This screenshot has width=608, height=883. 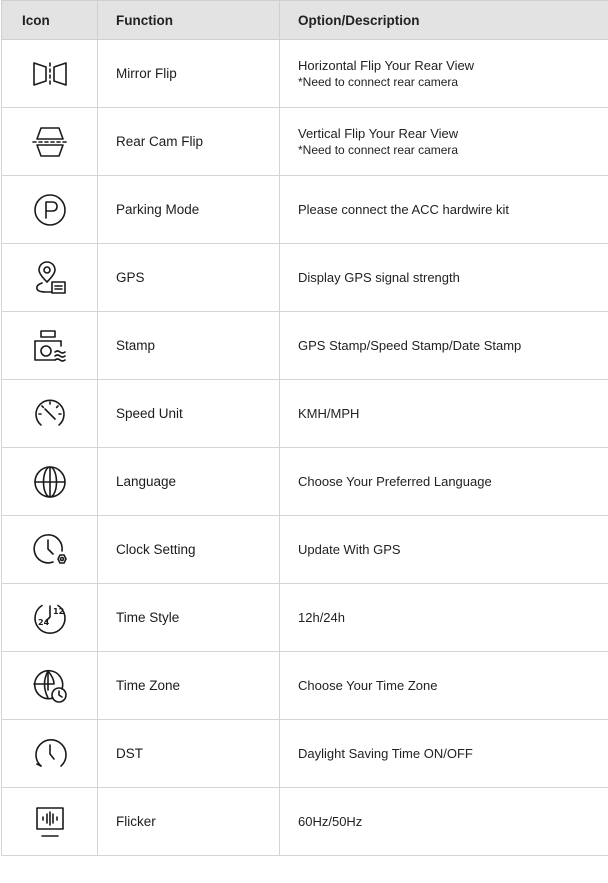 I want to click on header-function: Function, so click(x=188, y=20).